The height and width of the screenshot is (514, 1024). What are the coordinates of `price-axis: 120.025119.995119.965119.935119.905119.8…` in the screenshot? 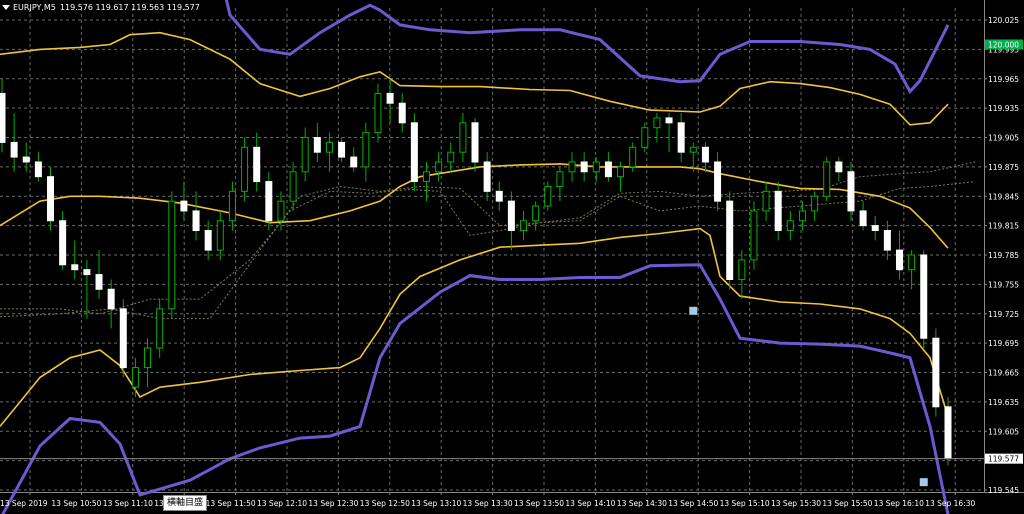 It's located at (1003, 255).